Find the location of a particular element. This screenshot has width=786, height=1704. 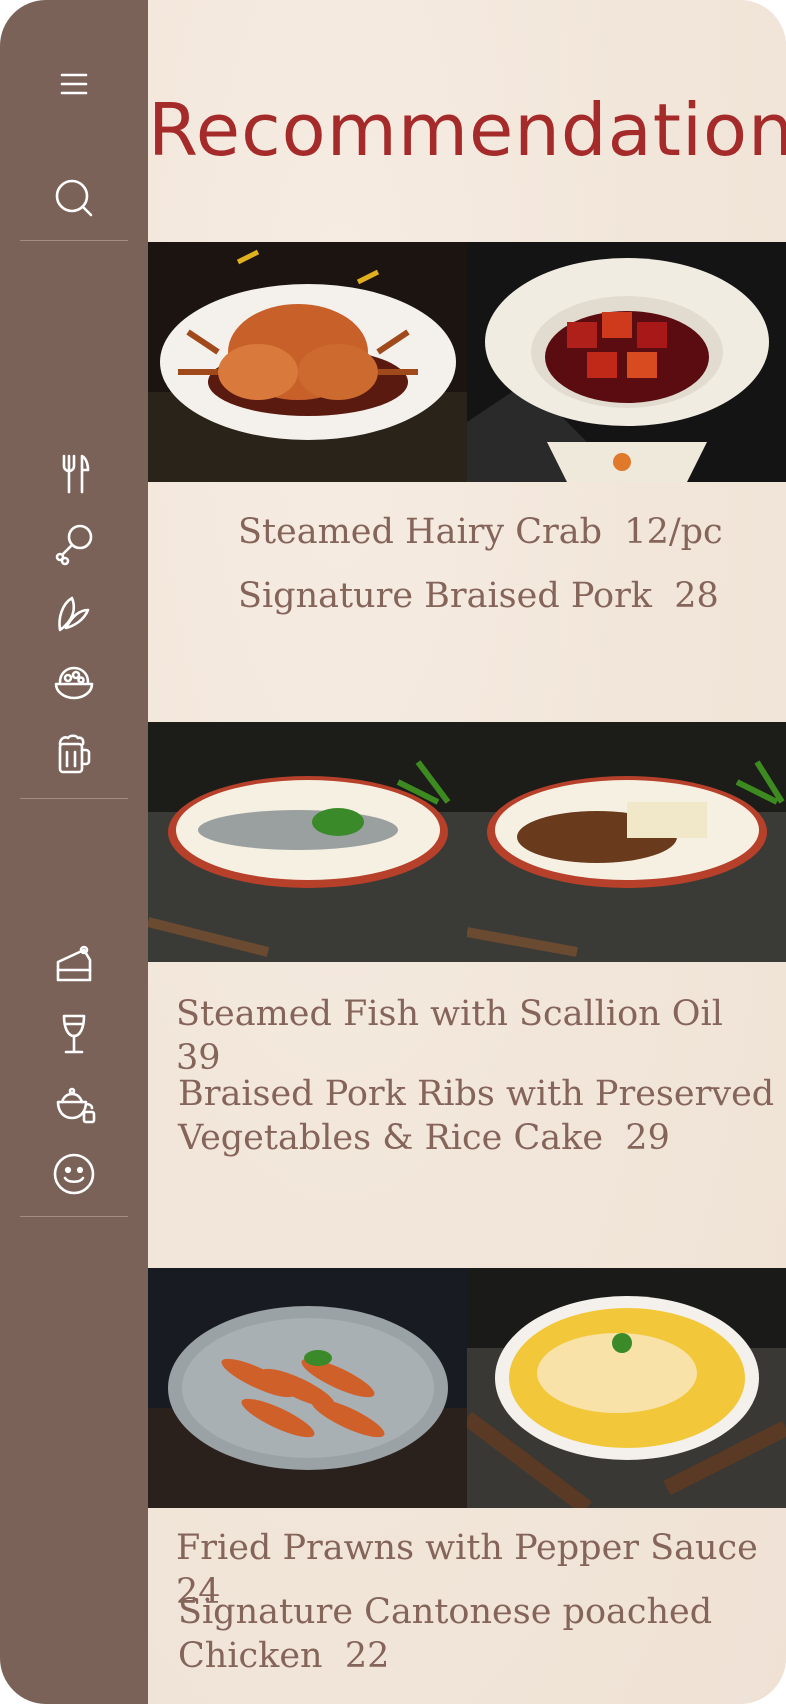

search-icon is located at coordinates (74, 198).